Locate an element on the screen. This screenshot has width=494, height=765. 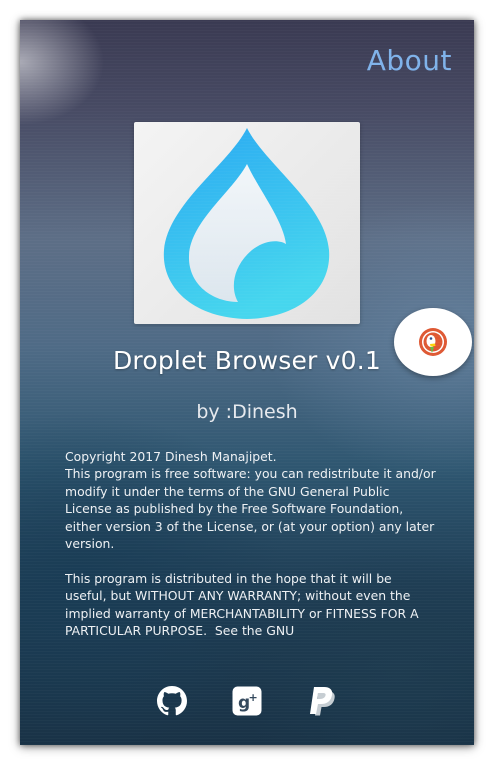
google-plus-button: g + is located at coordinates (247, 701).